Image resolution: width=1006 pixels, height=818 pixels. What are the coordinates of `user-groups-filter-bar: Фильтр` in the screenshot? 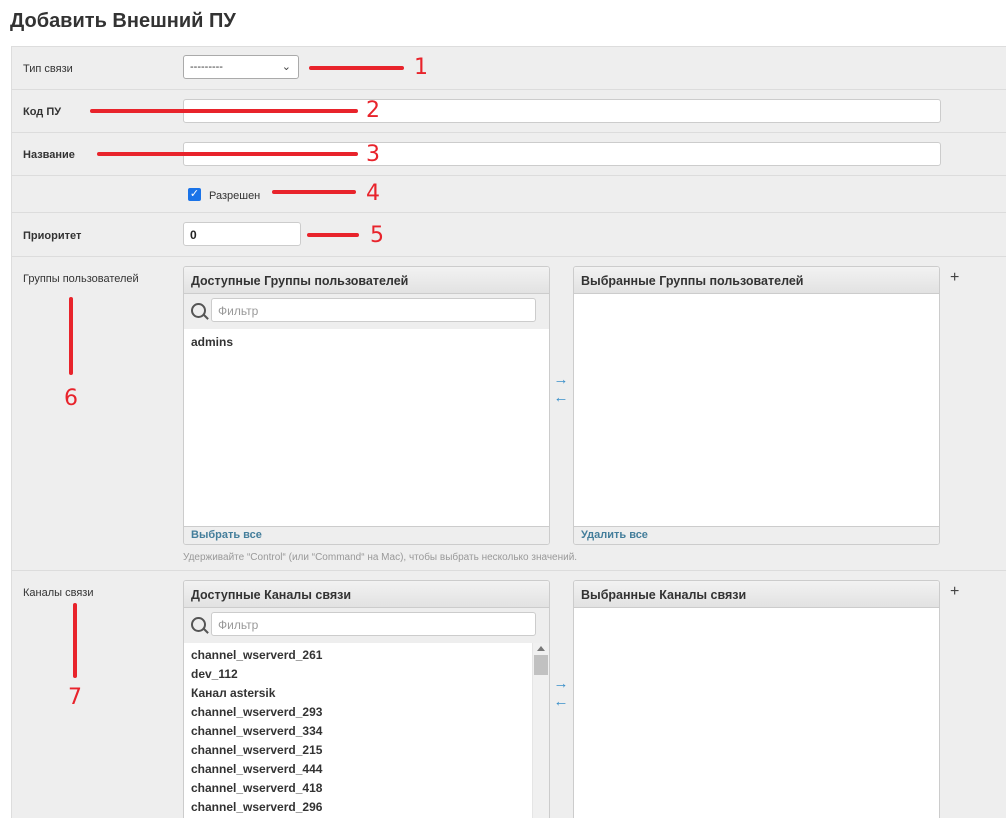 It's located at (366, 312).